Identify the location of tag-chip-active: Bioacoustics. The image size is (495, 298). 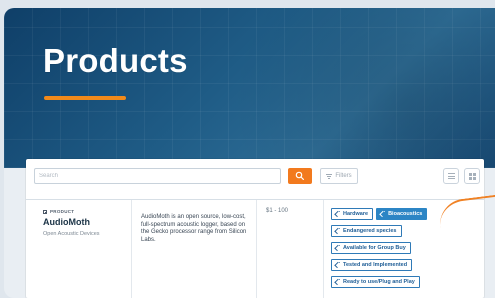
(402, 214).